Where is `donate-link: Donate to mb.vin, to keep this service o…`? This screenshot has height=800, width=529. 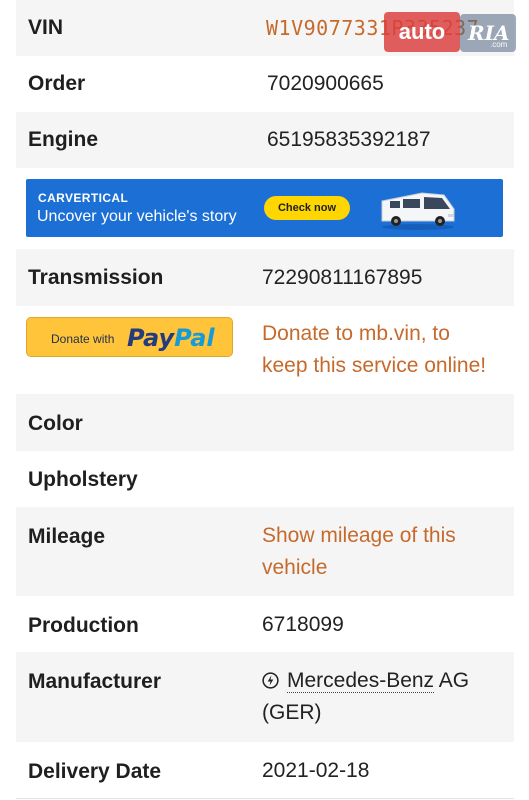 donate-link: Donate to mb.vin, to keep this service o… is located at coordinates (374, 350).